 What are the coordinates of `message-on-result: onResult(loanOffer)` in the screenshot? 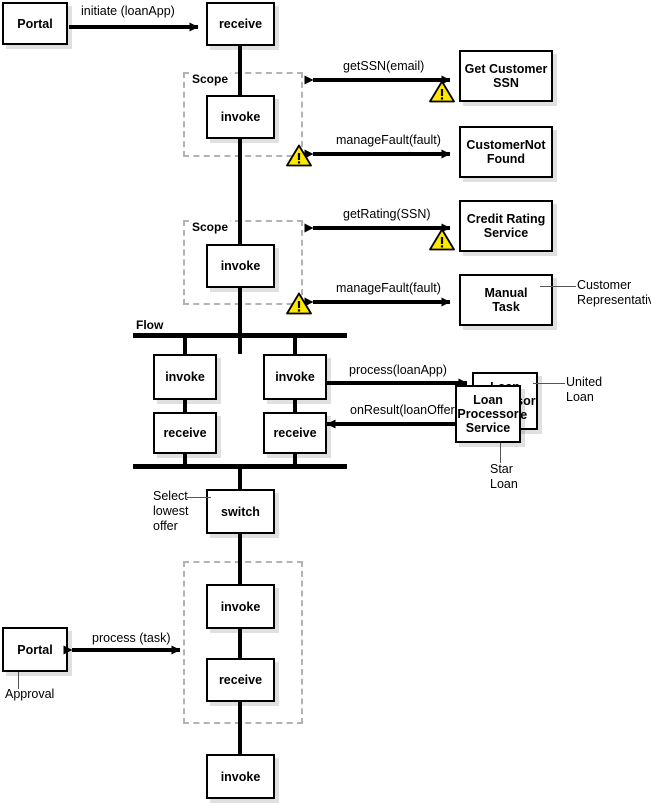 It's located at (404, 410).